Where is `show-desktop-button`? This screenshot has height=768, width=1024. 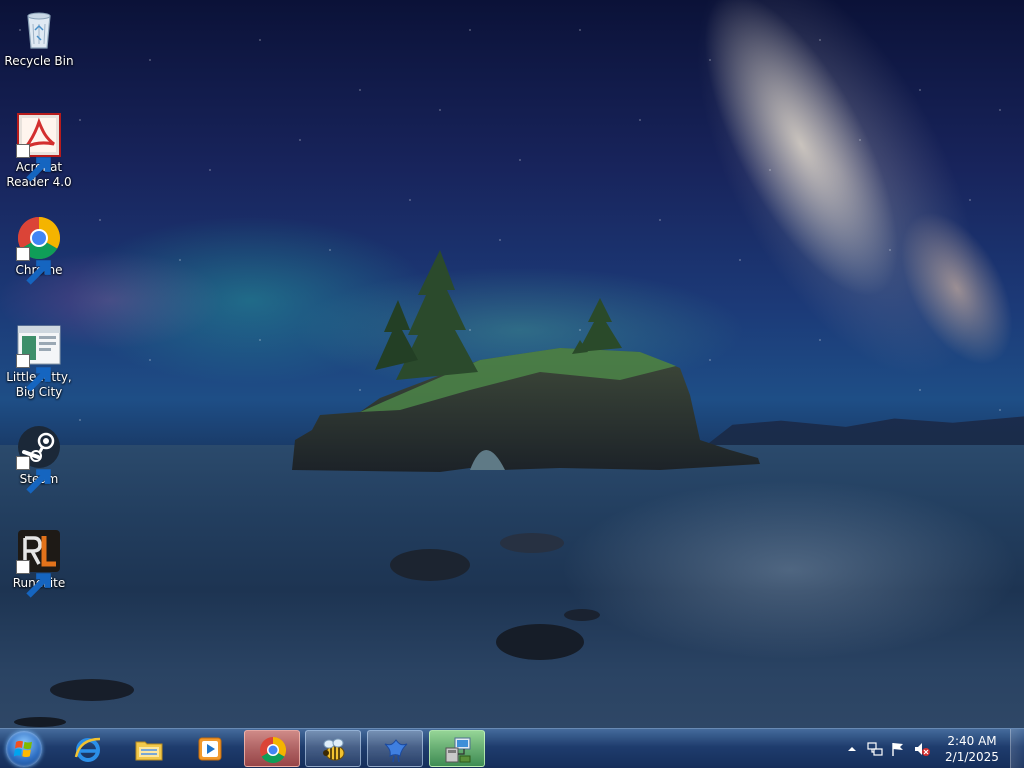 show-desktop-button is located at coordinates (1017, 748).